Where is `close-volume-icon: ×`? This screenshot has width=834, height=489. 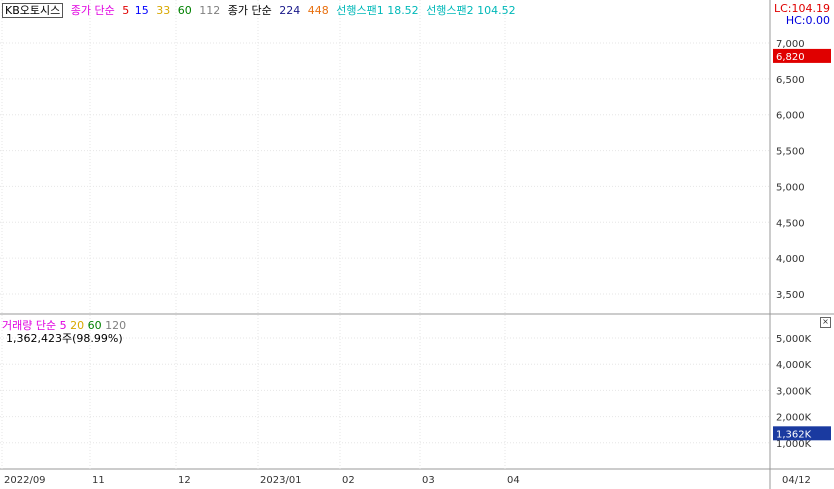
close-volume-icon: × is located at coordinates (825, 322).